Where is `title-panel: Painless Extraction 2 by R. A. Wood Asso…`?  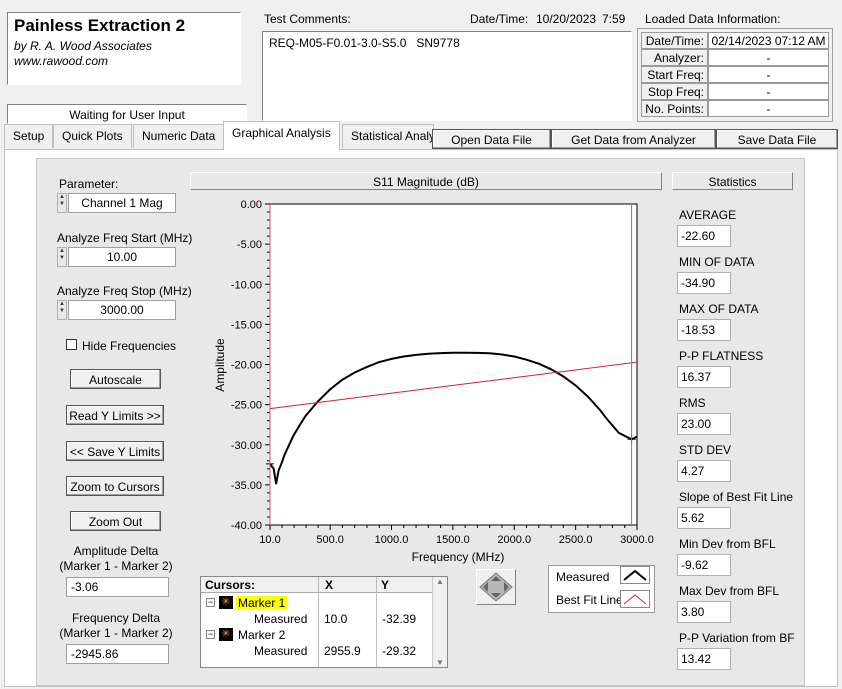 title-panel: Painless Extraction 2 by R. A. Wood Asso… is located at coordinates (124, 48).